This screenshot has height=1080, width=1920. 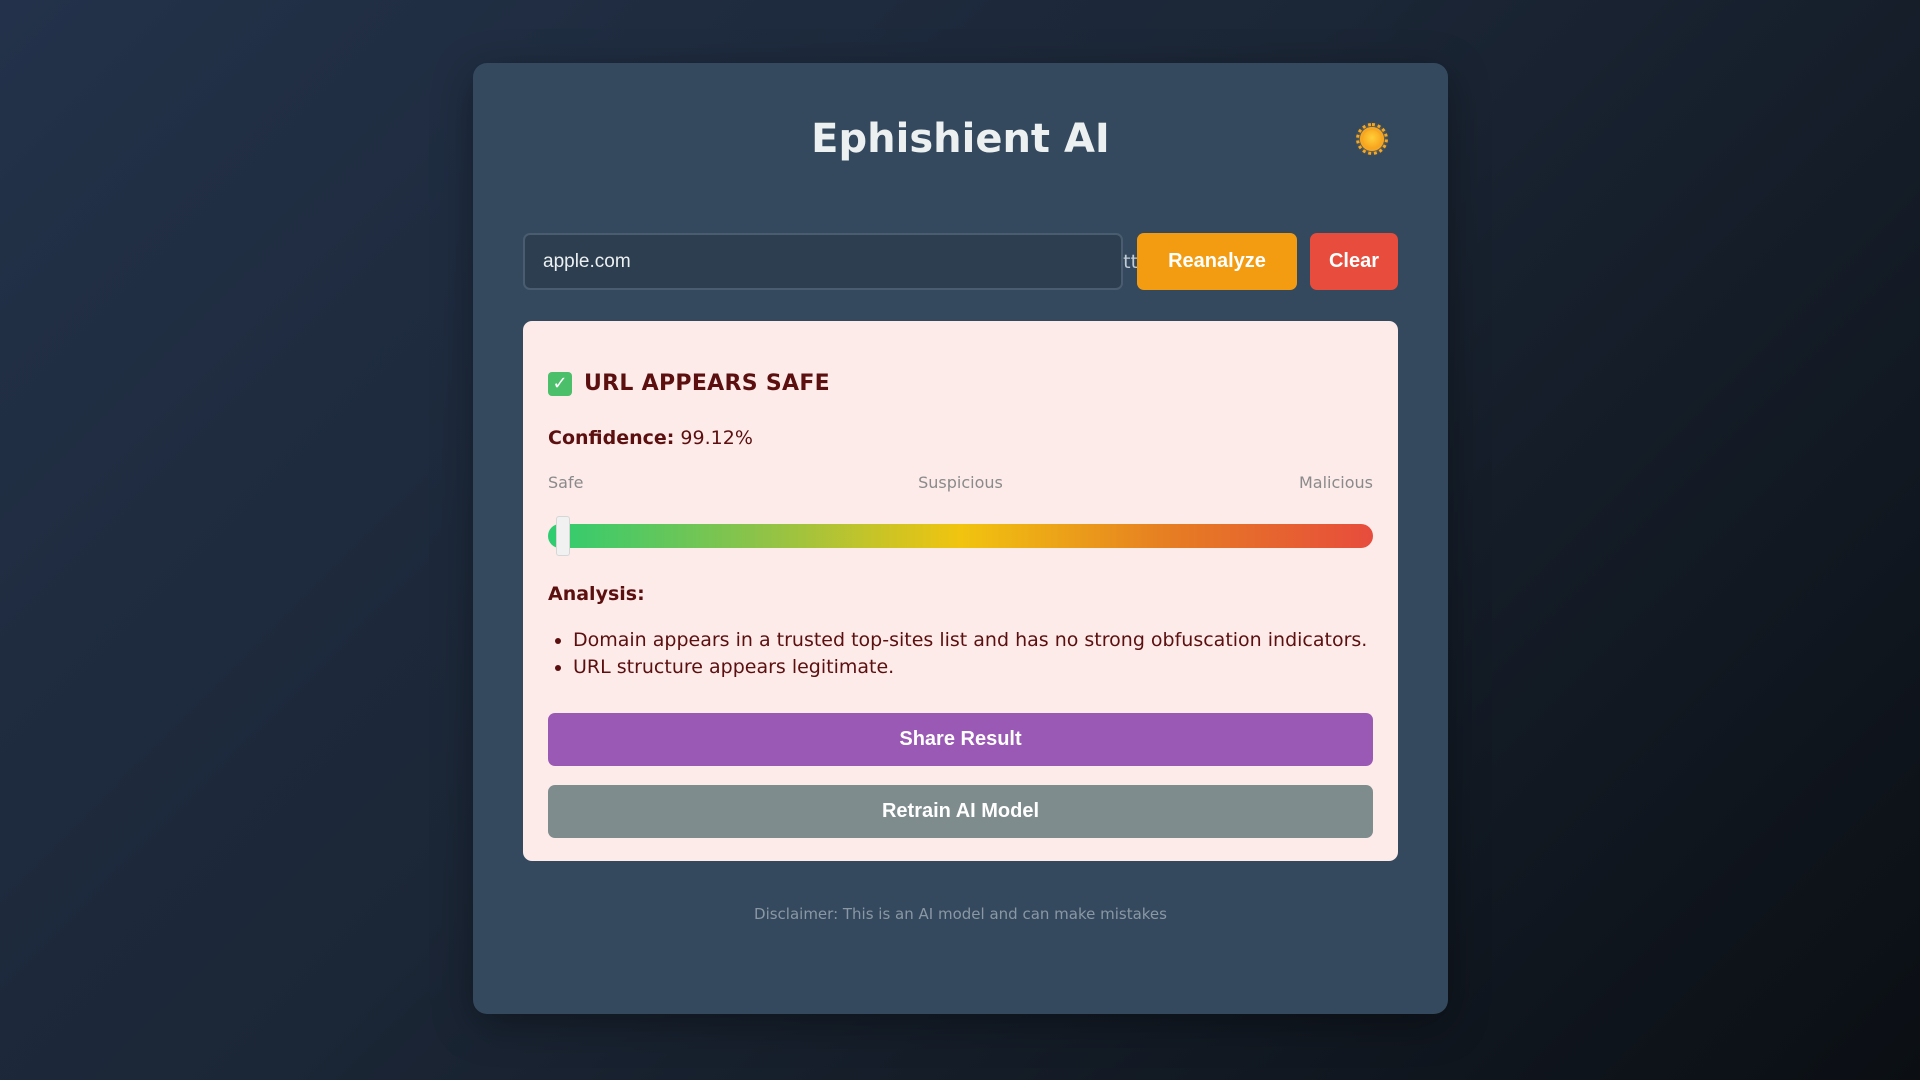 I want to click on analysis-item: URL structure appears legitimate., so click(x=970, y=667).